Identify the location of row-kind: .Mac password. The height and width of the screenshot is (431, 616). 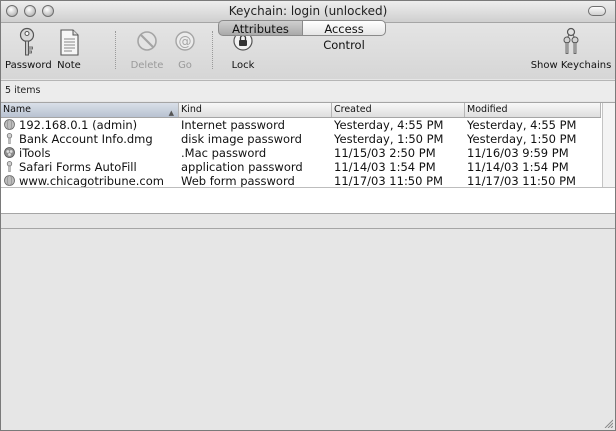
(224, 153).